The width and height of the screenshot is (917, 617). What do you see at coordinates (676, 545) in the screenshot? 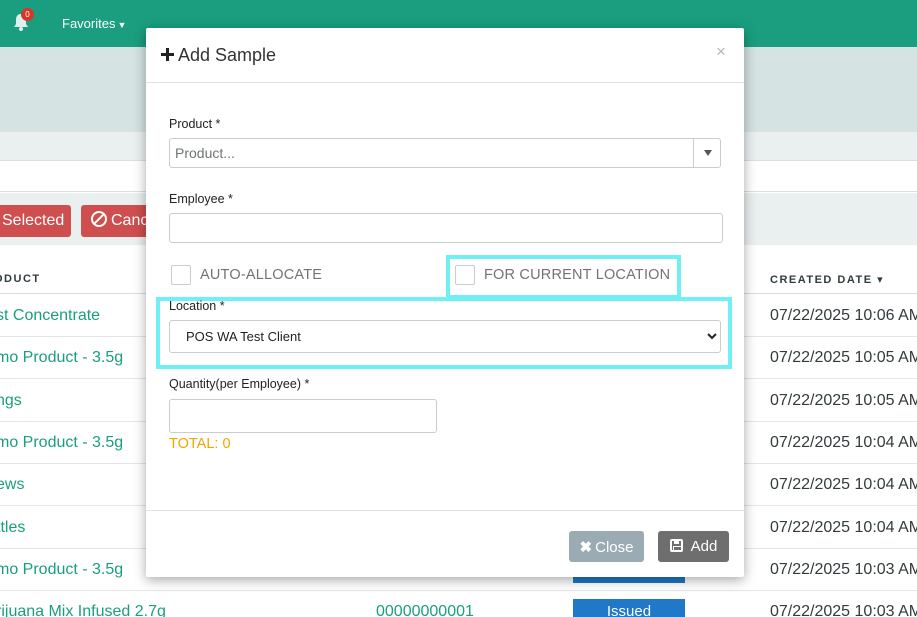
I see `save-icon` at bounding box center [676, 545].